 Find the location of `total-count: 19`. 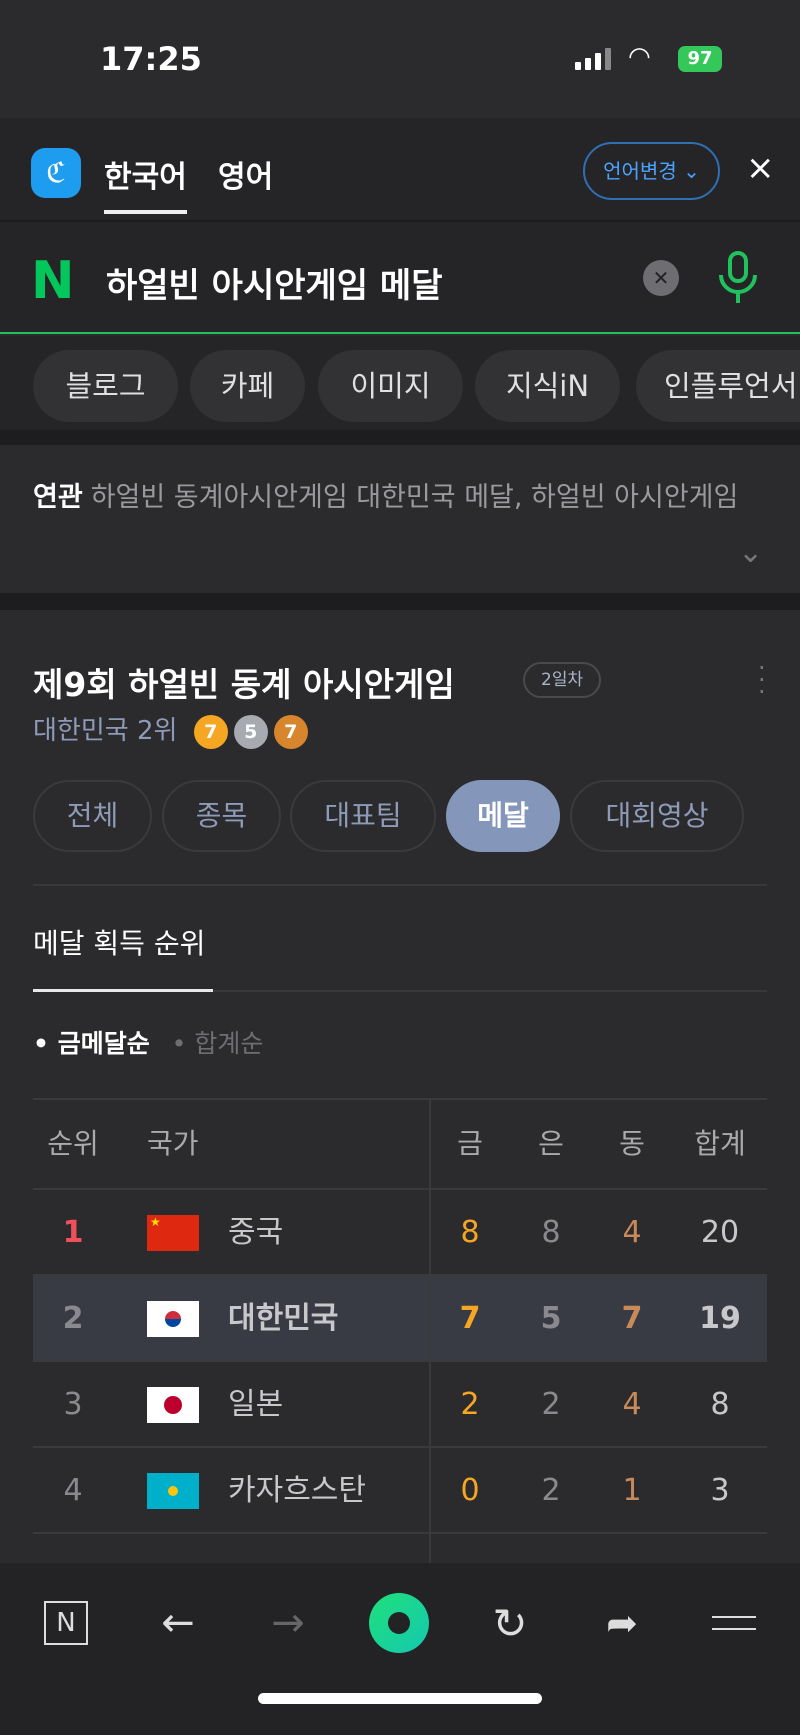

total-count: 19 is located at coordinates (720, 1318).